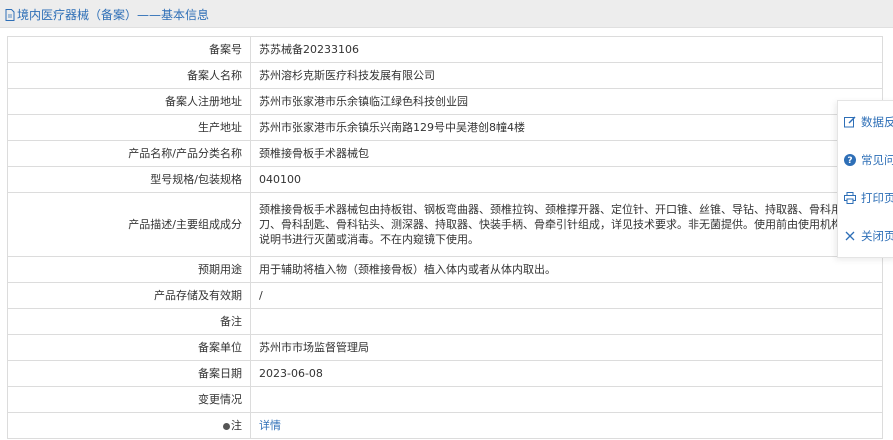  What do you see at coordinates (566, 75) in the screenshot?
I see `row-value: 苏州溶杉克斯医疗科技发展有限公司` at bounding box center [566, 75].